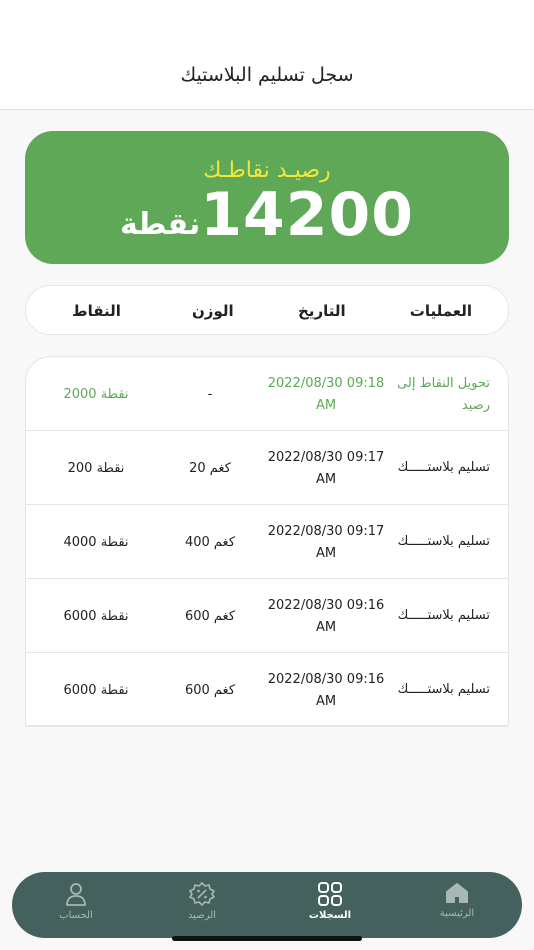 The height and width of the screenshot is (950, 534). What do you see at coordinates (96, 311) in the screenshot?
I see `column-points: النقاط` at bounding box center [96, 311].